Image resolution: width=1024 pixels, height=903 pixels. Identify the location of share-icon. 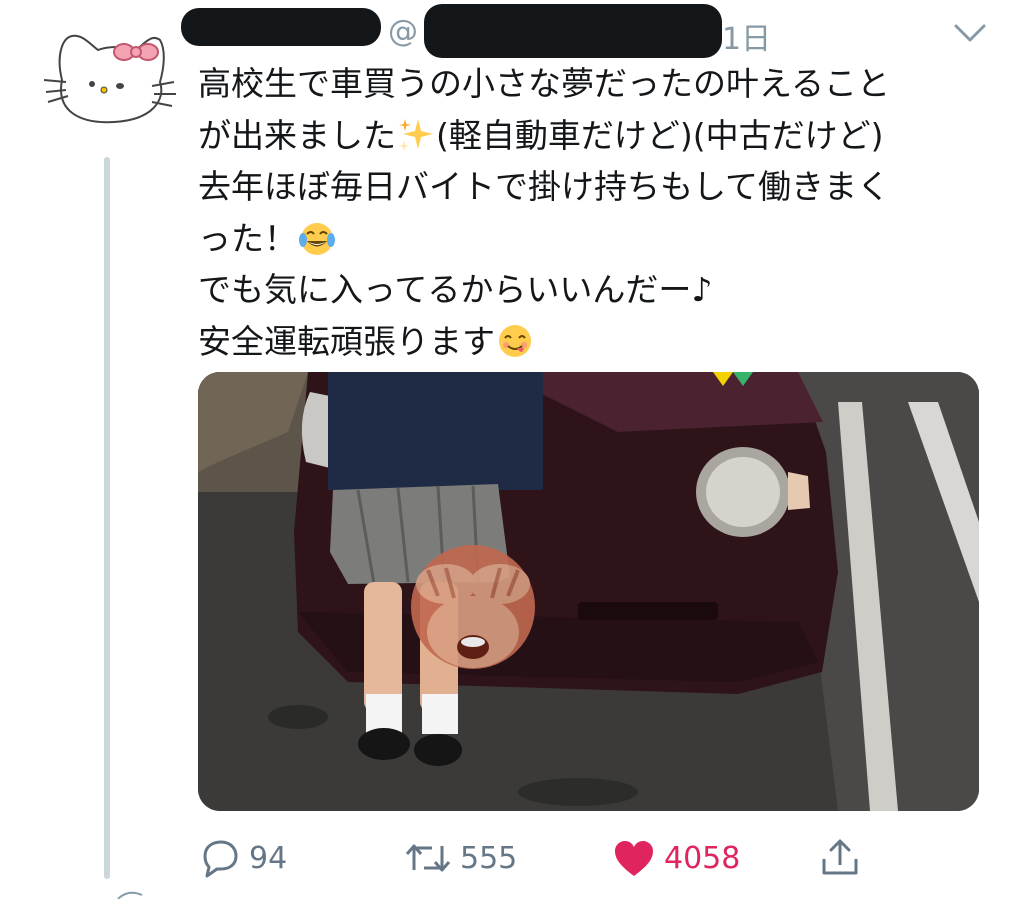
(840, 857).